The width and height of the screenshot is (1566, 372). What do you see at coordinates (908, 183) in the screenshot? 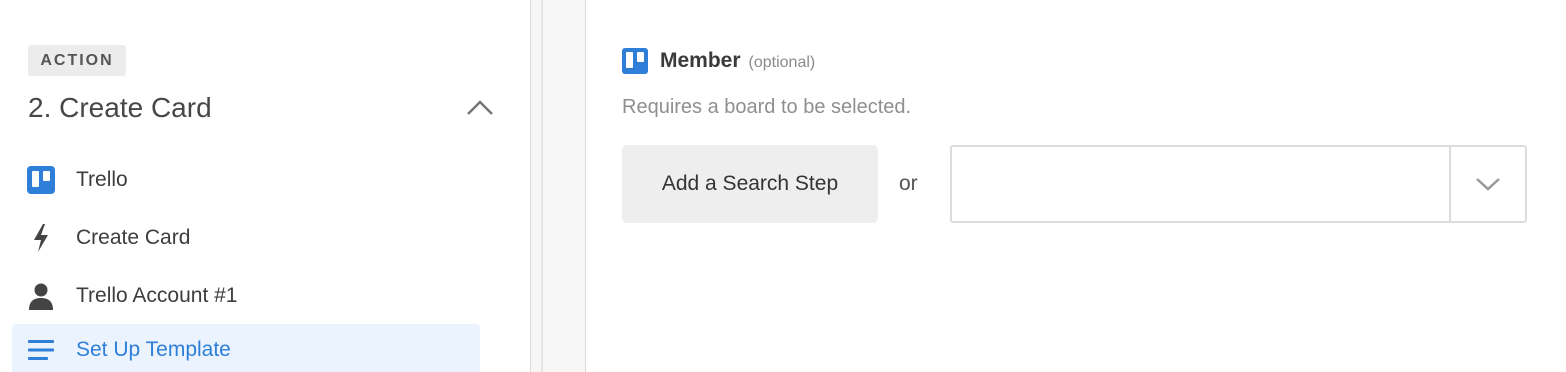
I see `or-separator: or` at bounding box center [908, 183].